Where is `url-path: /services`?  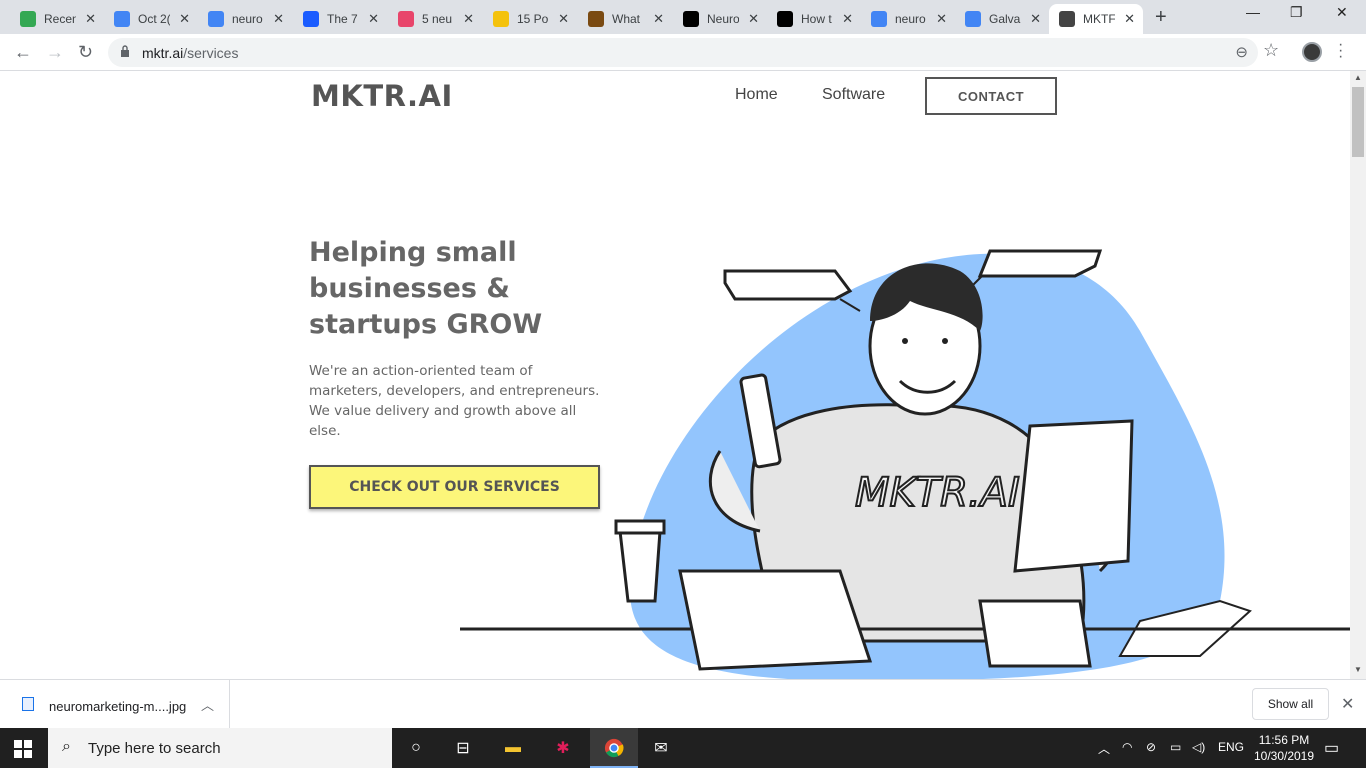
url-path: /services is located at coordinates (211, 53).